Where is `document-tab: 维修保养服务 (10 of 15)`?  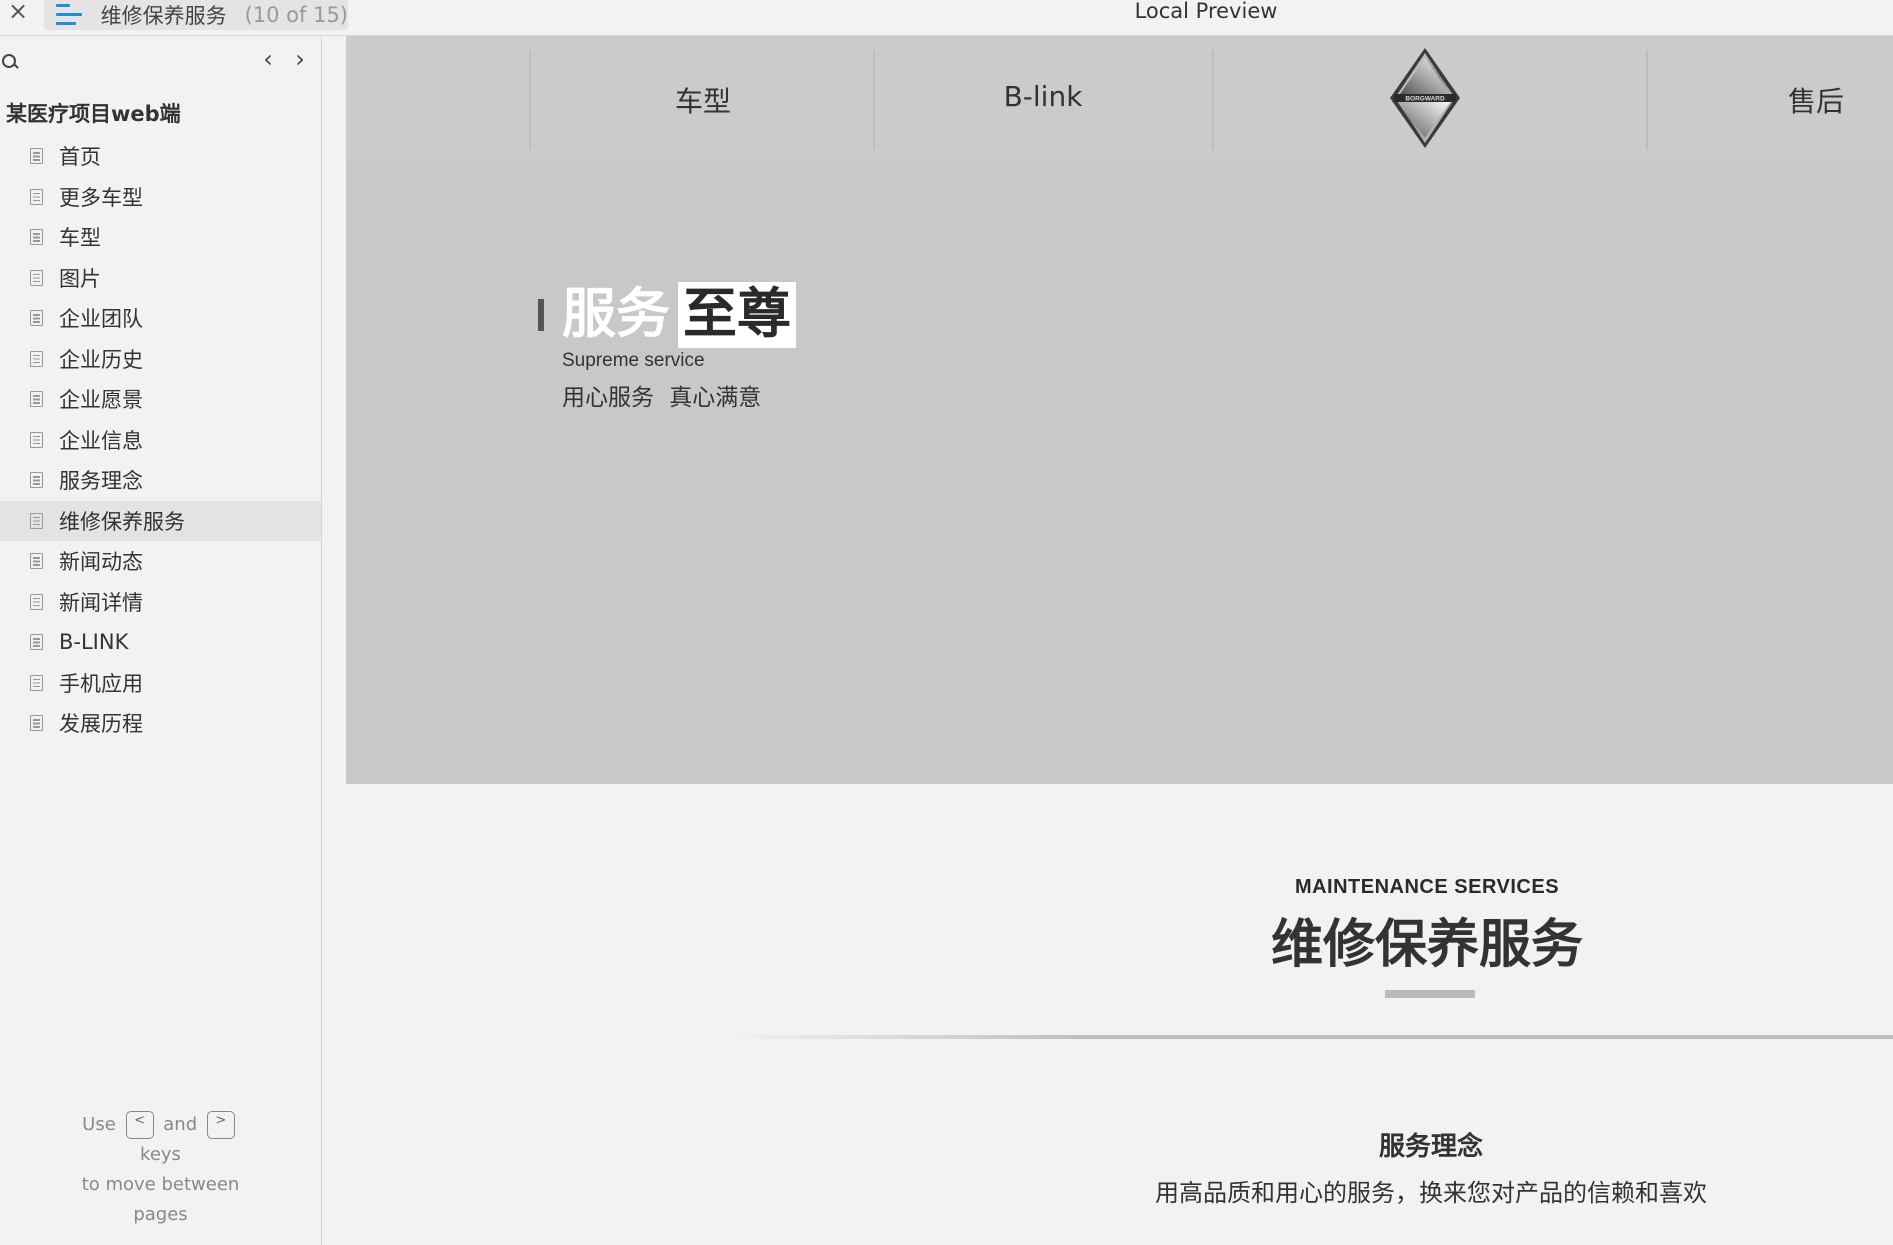 document-tab: 维修保养服务 (10 of 15) is located at coordinates (196, 15).